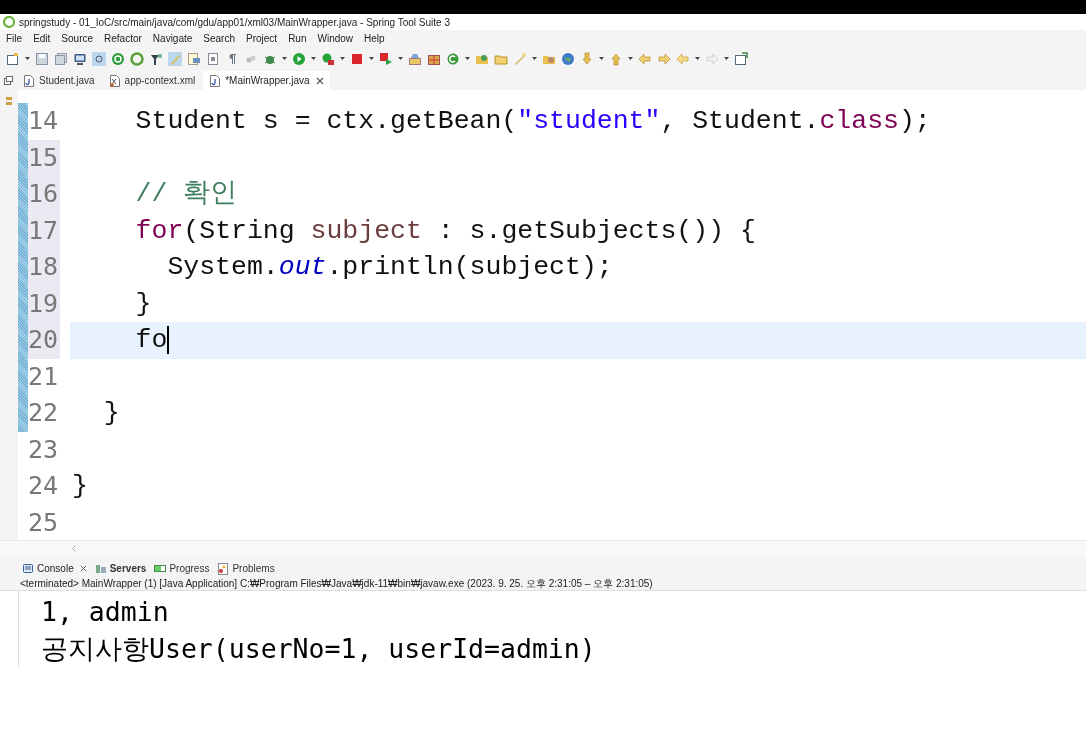  I want to click on xml-file-icon, so click(114, 80).